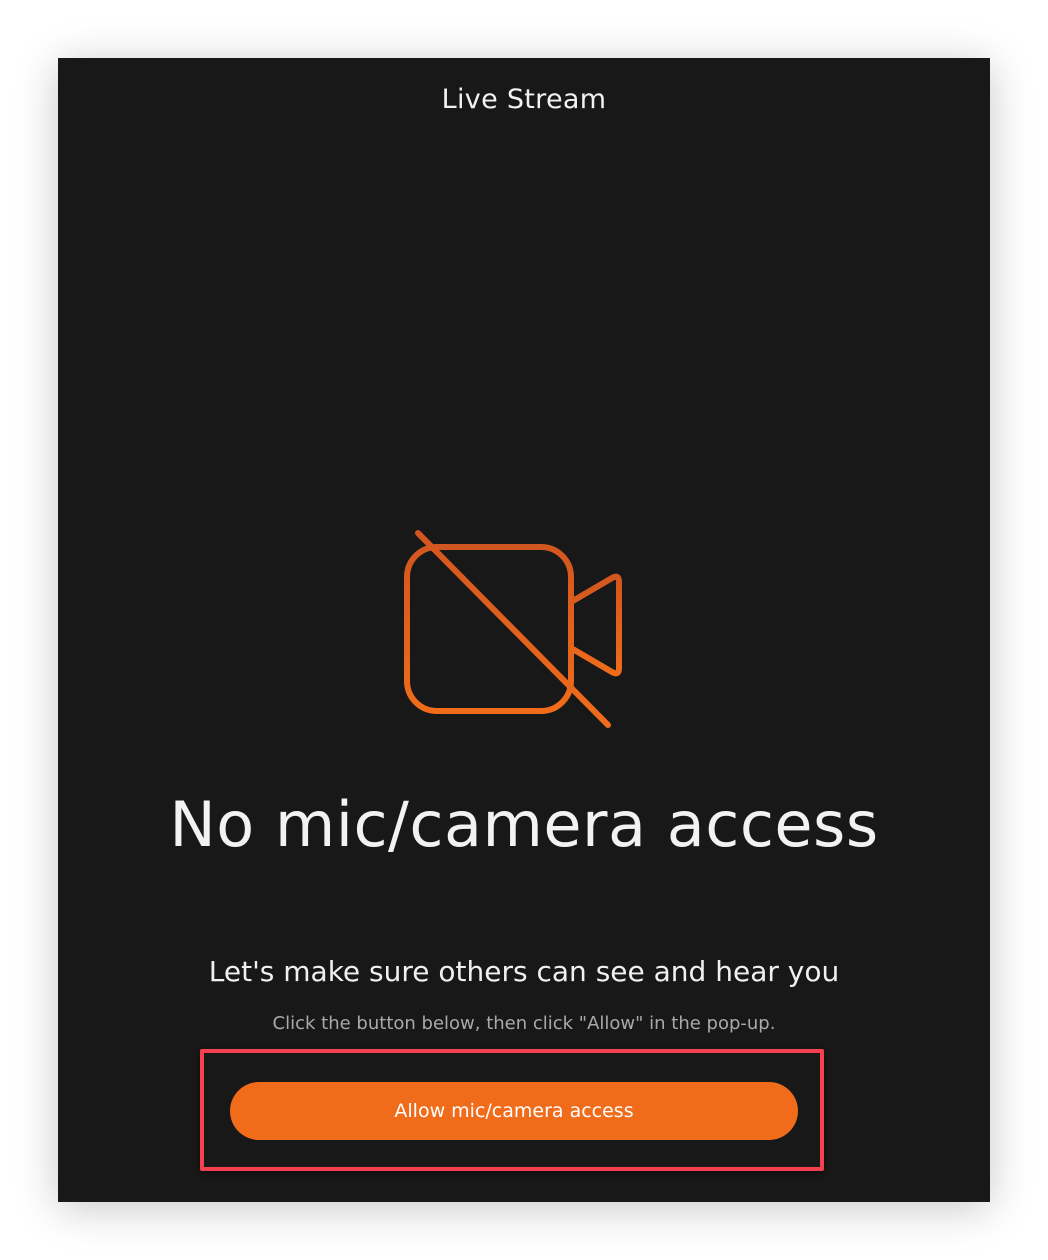 The height and width of the screenshot is (1260, 1048). What do you see at coordinates (524, 99) in the screenshot?
I see `panel-title: Live Stream` at bounding box center [524, 99].